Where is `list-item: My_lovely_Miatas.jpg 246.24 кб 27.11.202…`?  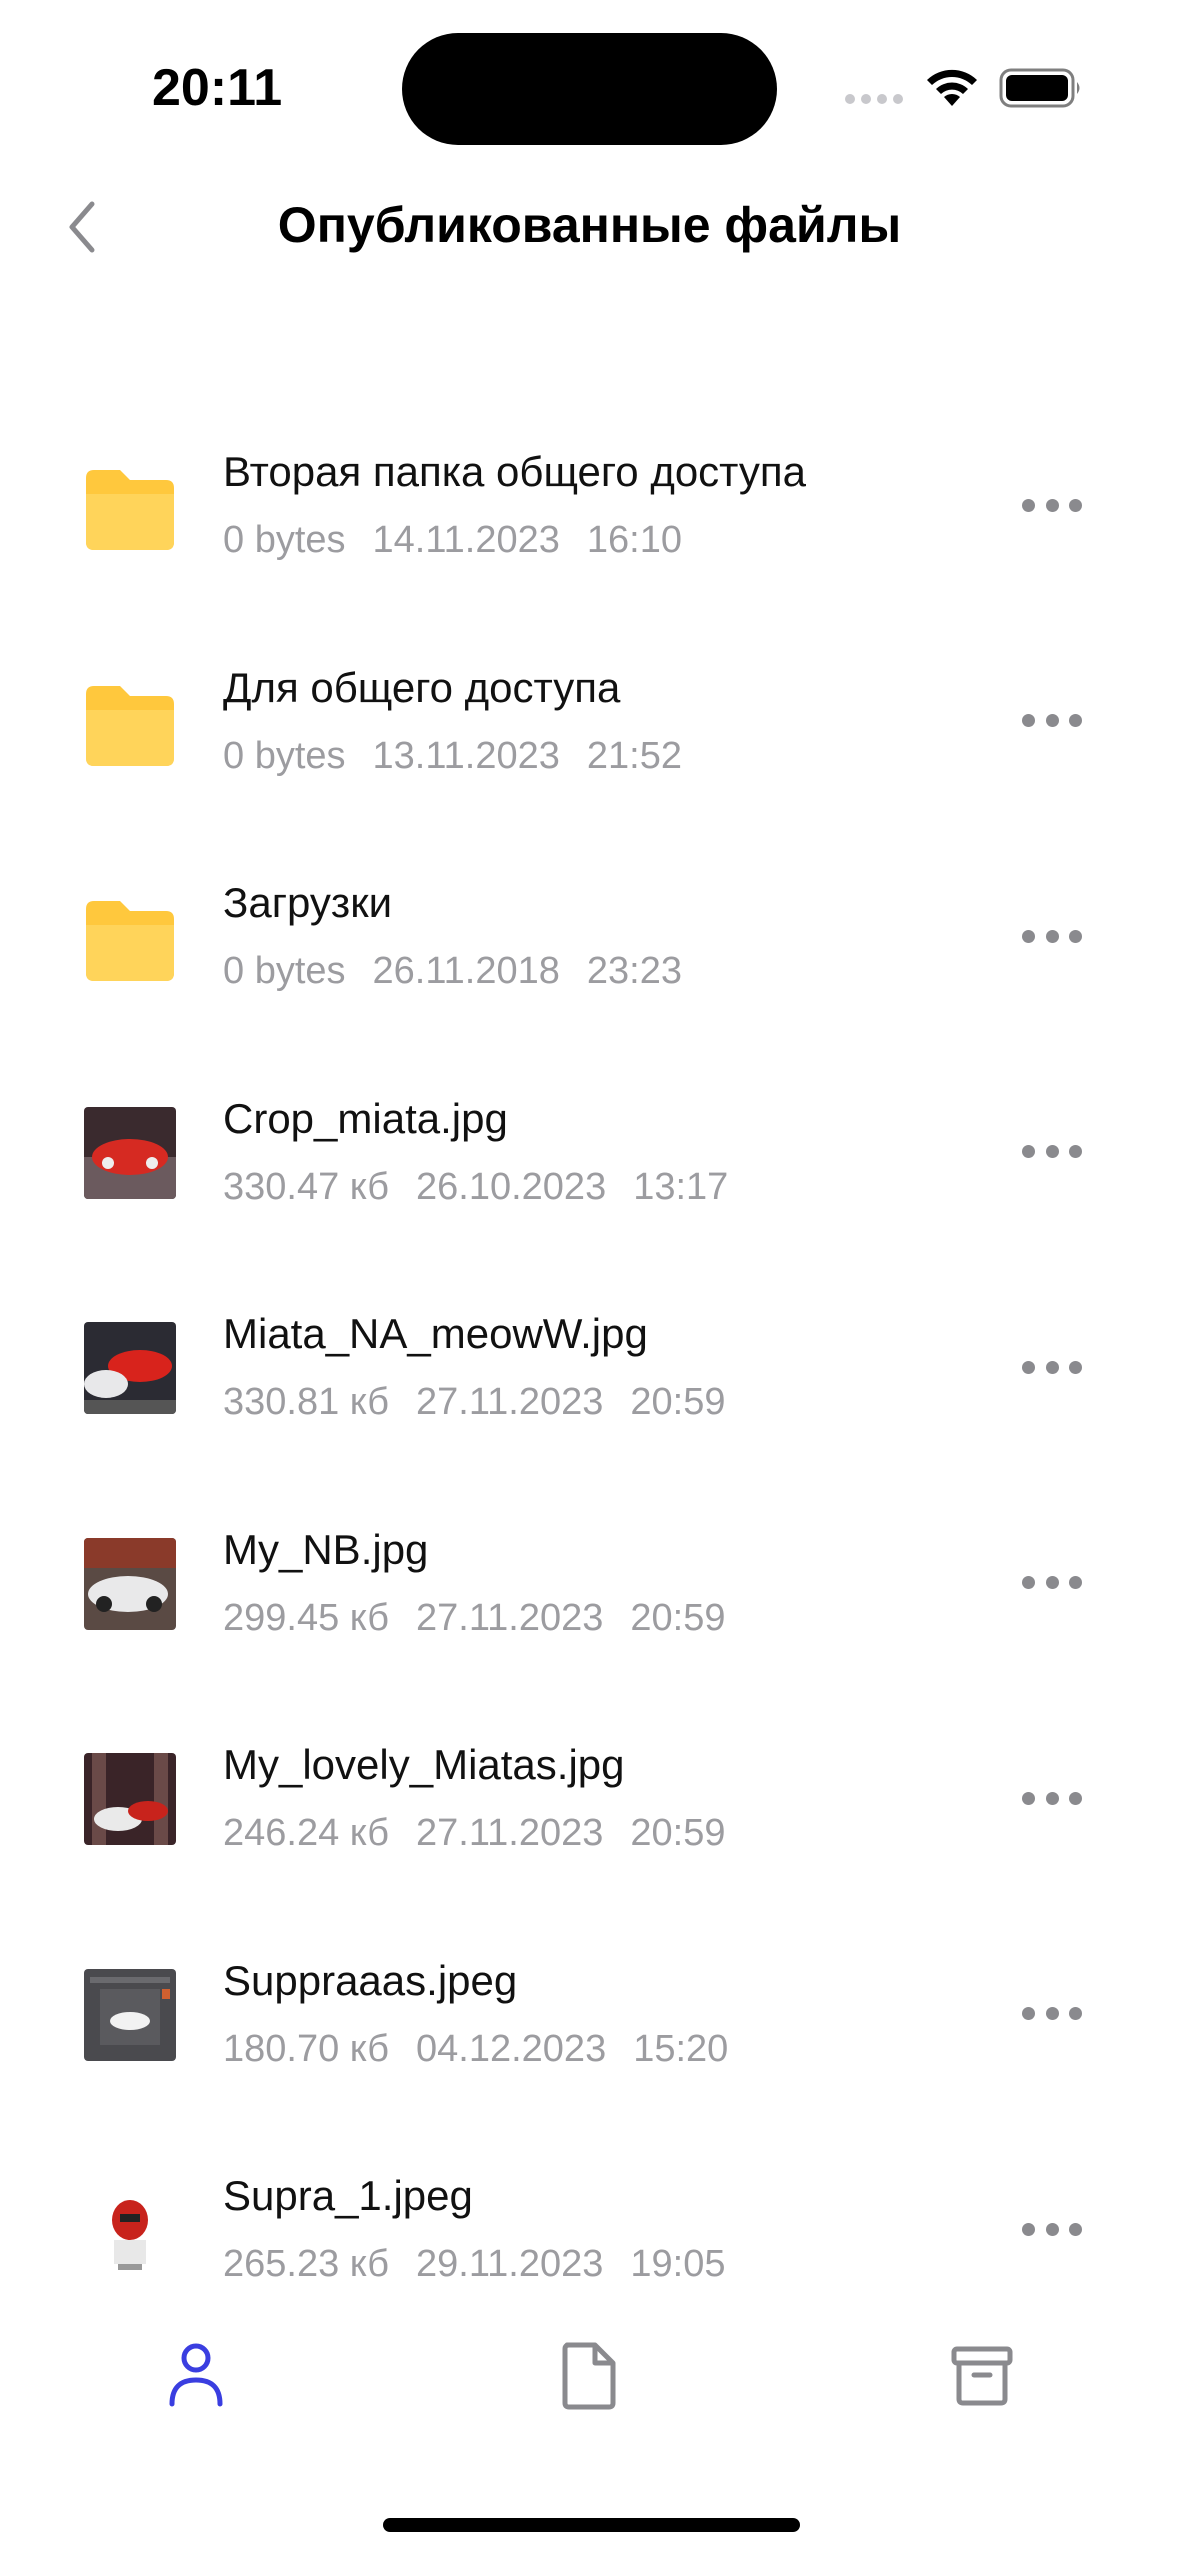 list-item: My_lovely_Miatas.jpg 246.24 кб 27.11.202… is located at coordinates (589, 1801).